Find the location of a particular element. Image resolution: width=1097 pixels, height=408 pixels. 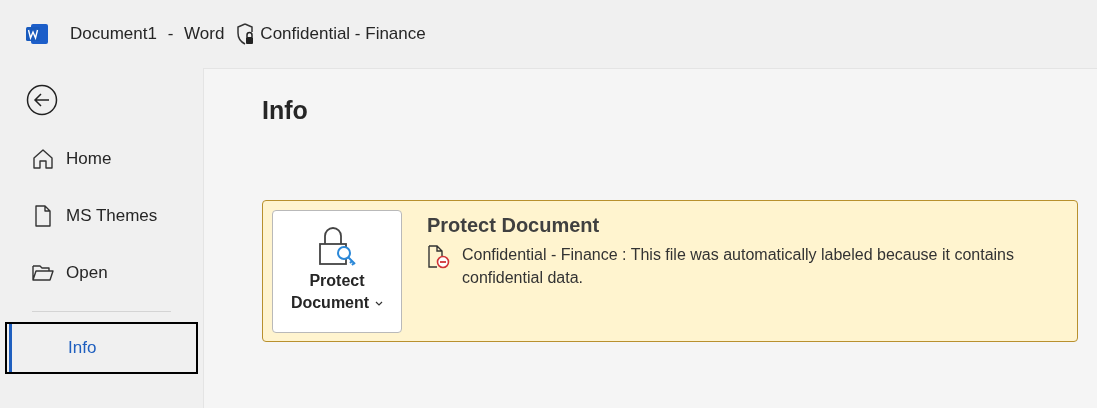

back-button is located at coordinates (42, 100).